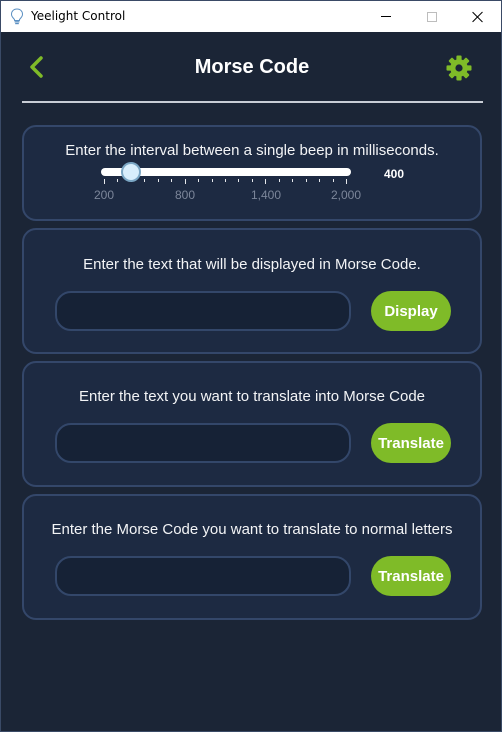  What do you see at coordinates (252, 67) in the screenshot?
I see `page-title: Morse Code` at bounding box center [252, 67].